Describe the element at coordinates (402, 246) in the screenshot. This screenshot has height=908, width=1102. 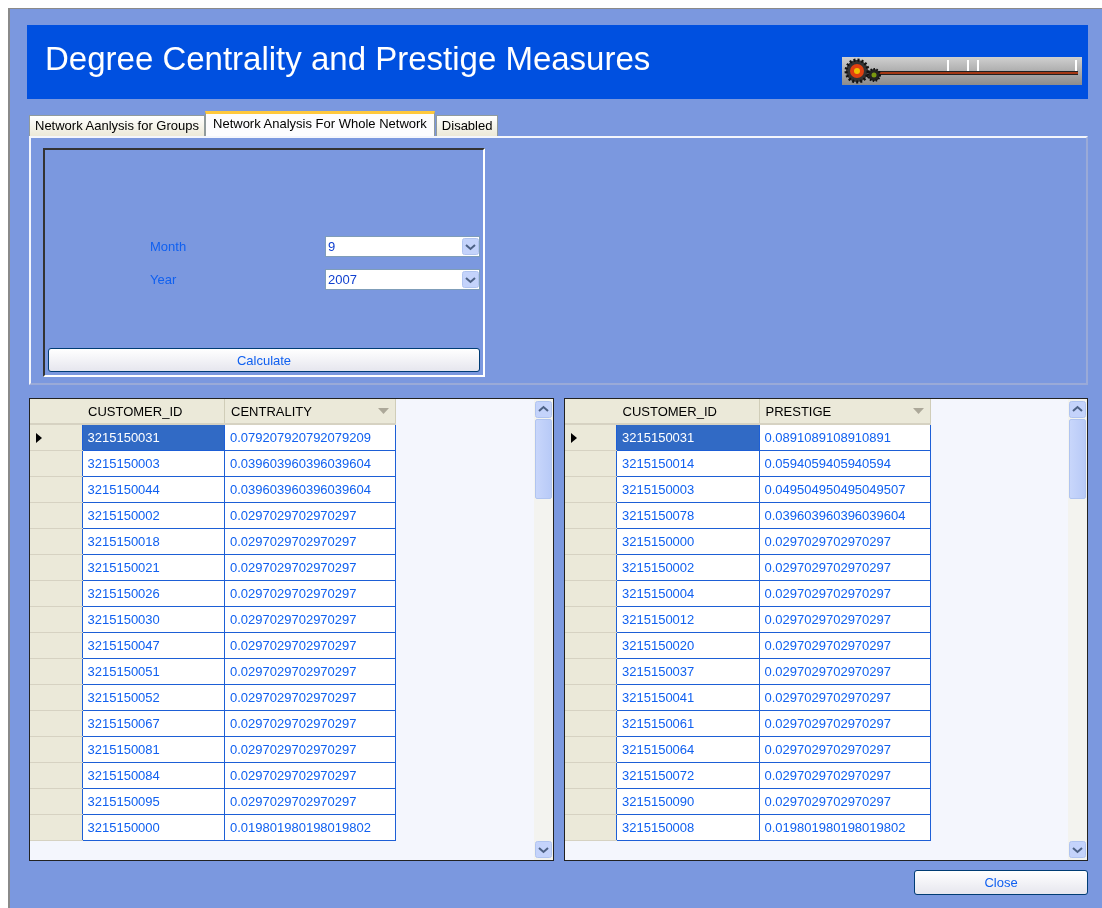
I see `dropdown-field: 9` at that location.